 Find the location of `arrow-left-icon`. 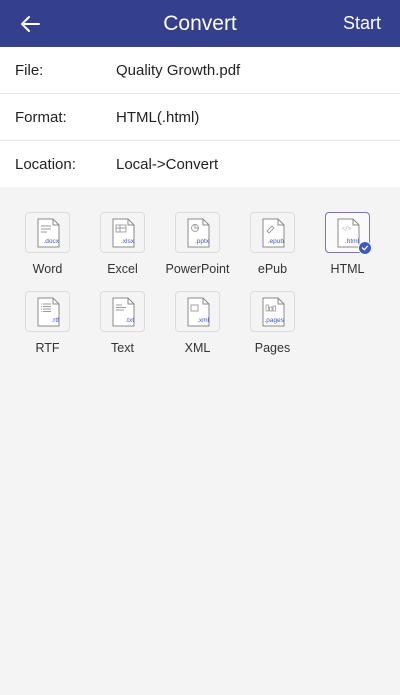

arrow-left-icon is located at coordinates (30, 23).